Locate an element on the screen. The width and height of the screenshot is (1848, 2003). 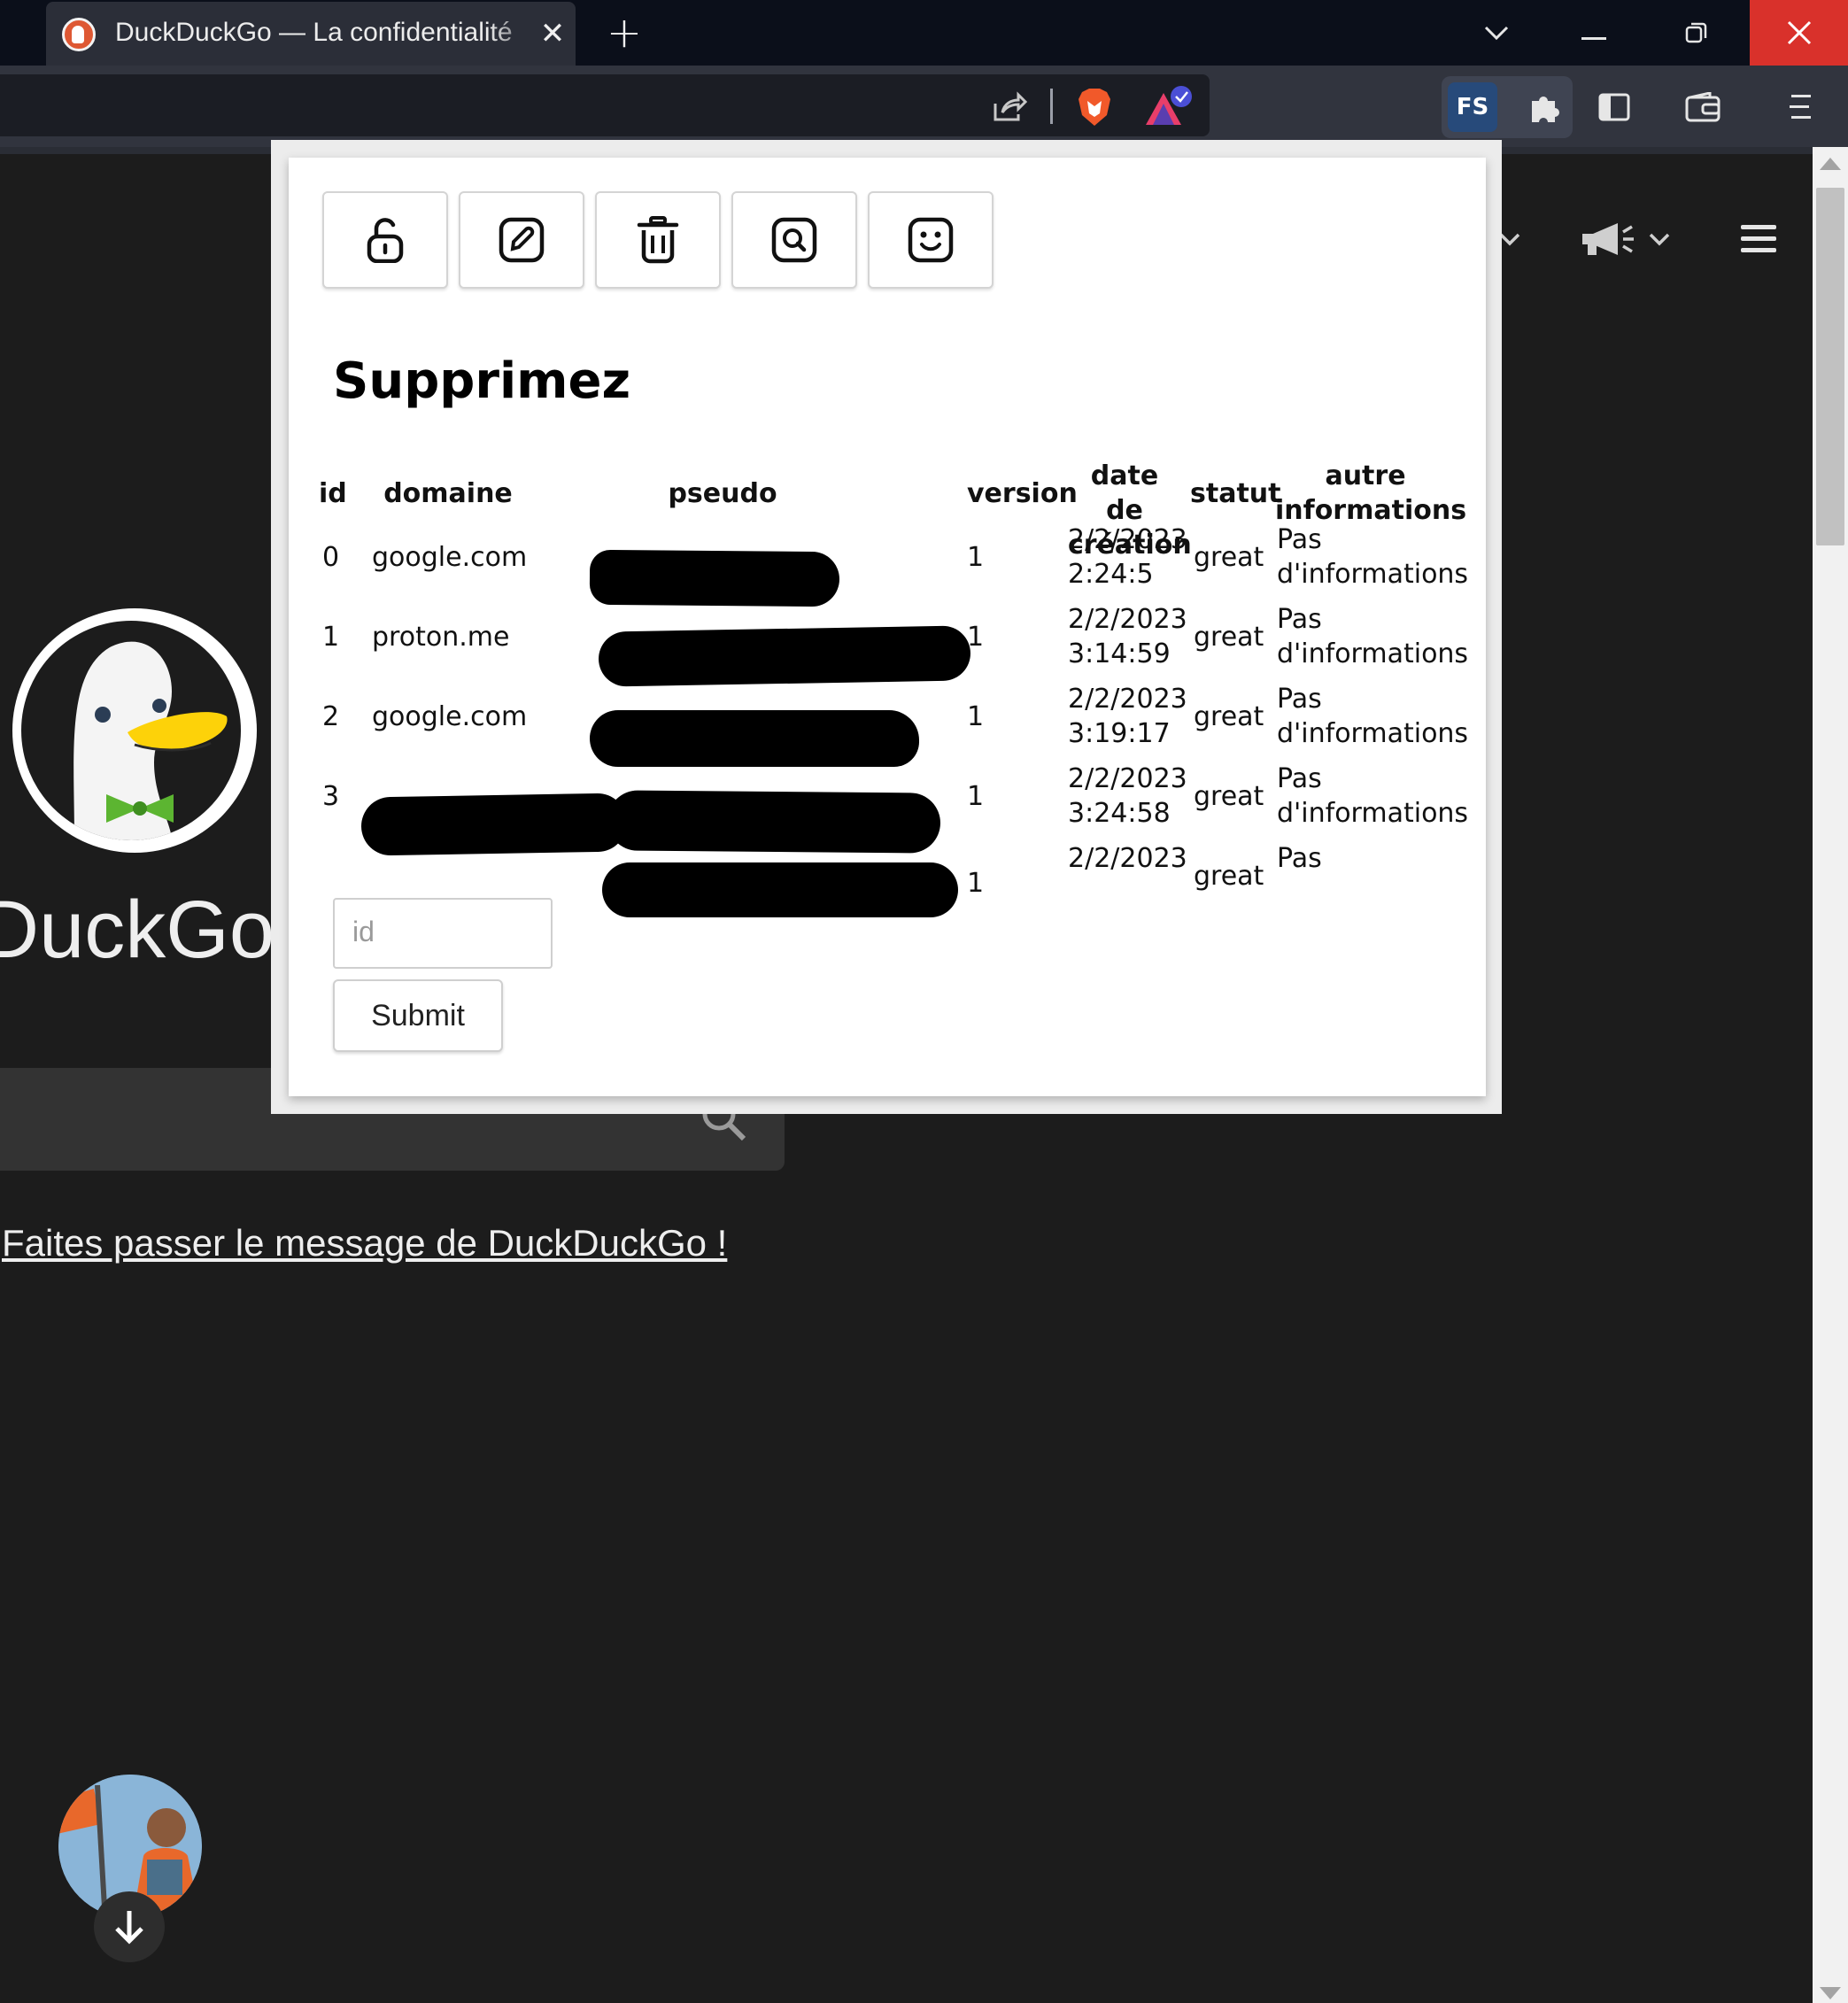
window-close-button is located at coordinates (1799, 33).